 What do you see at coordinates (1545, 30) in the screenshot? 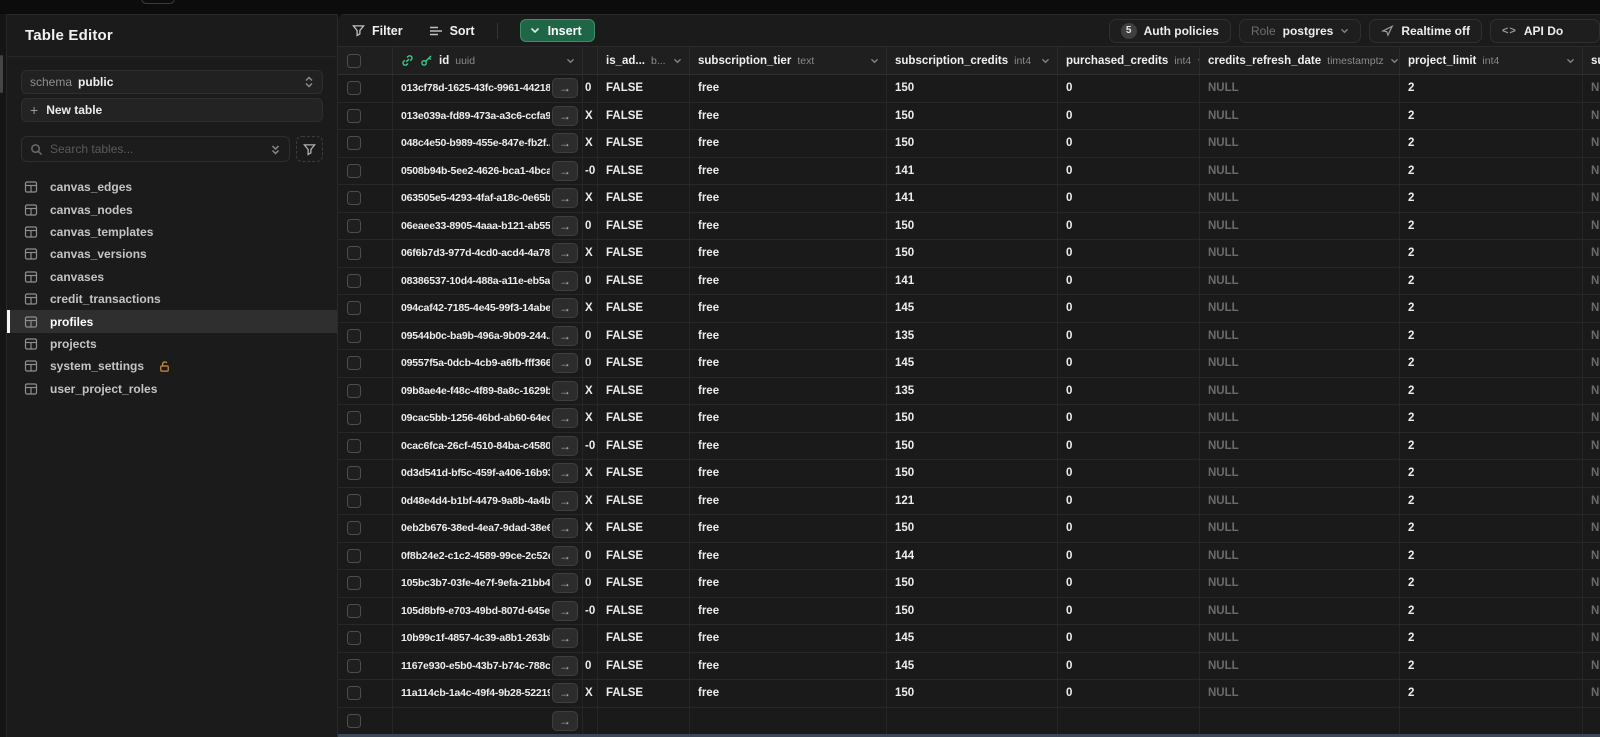
I see `api-docs-button: <> API Do` at bounding box center [1545, 30].